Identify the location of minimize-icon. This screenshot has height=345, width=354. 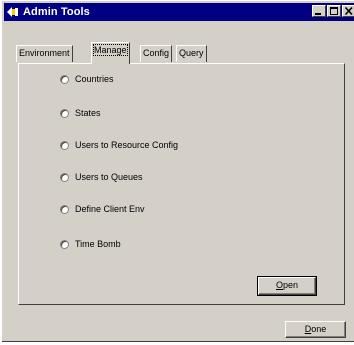
(318, 14).